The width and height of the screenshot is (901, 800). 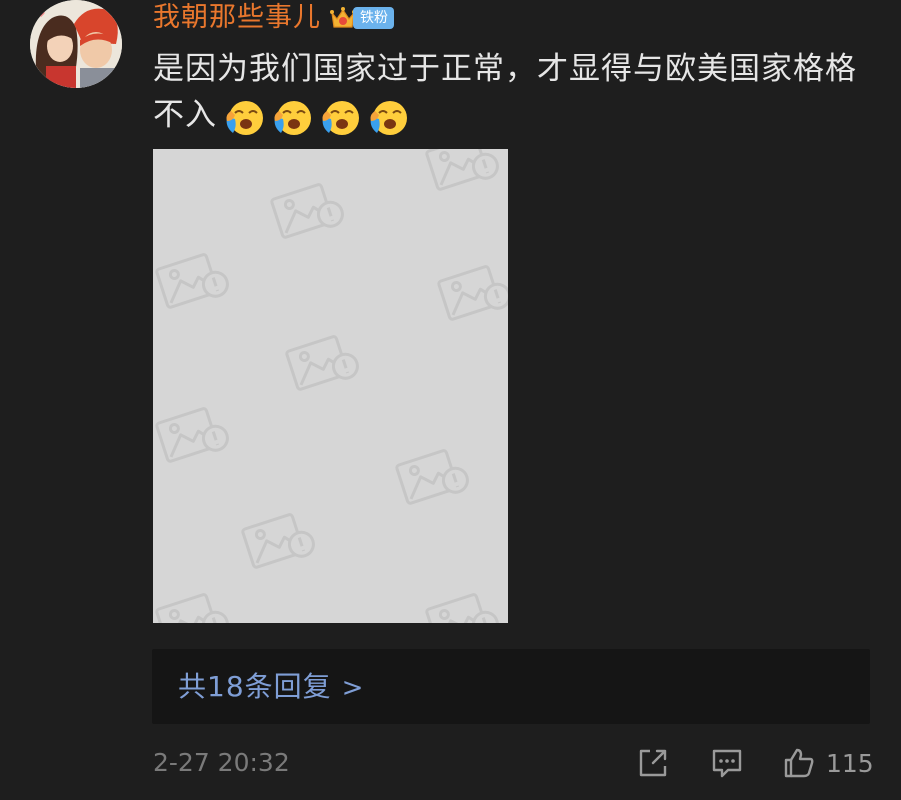 What do you see at coordinates (353, 688) in the screenshot?
I see `chevron-right-icon: >` at bounding box center [353, 688].